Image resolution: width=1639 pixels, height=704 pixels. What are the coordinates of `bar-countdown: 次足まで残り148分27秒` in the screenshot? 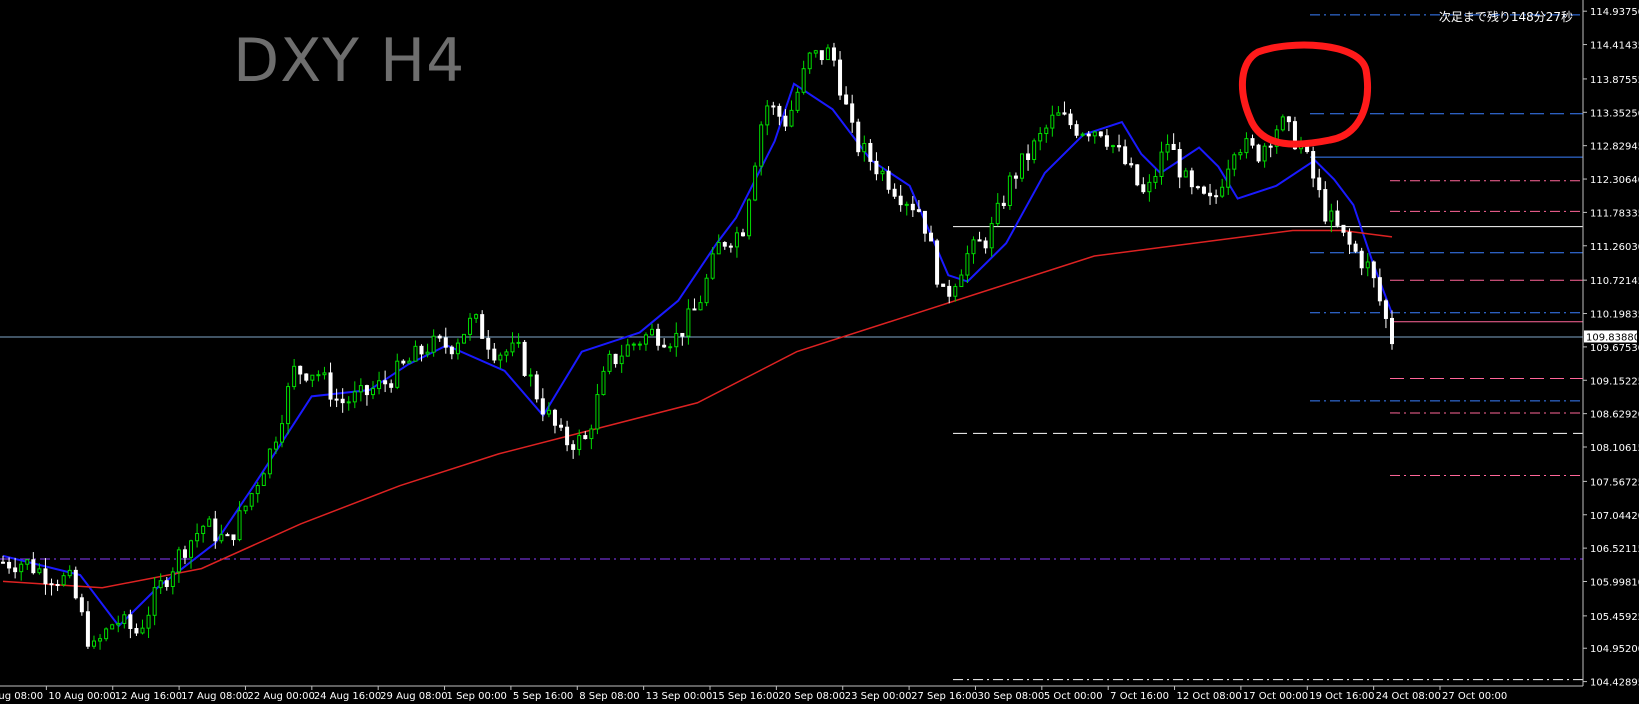 It's located at (1505, 17).